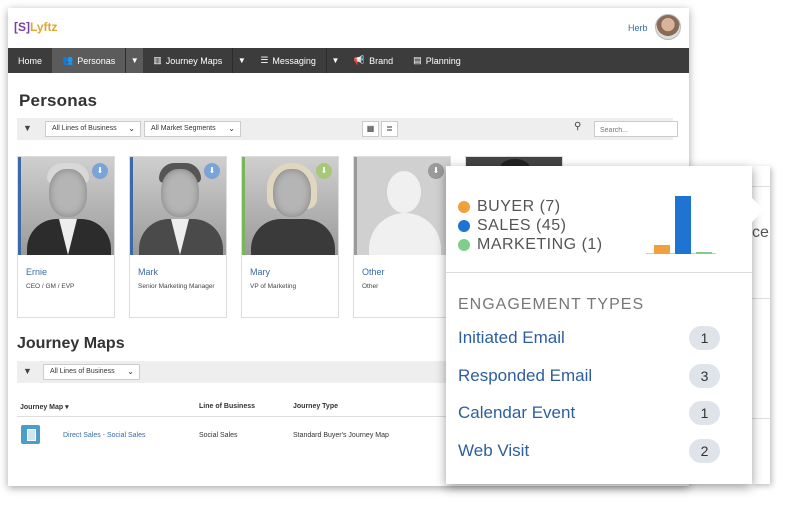 The image size is (799, 527). I want to click on grid-icon: ▦, so click(370, 128).